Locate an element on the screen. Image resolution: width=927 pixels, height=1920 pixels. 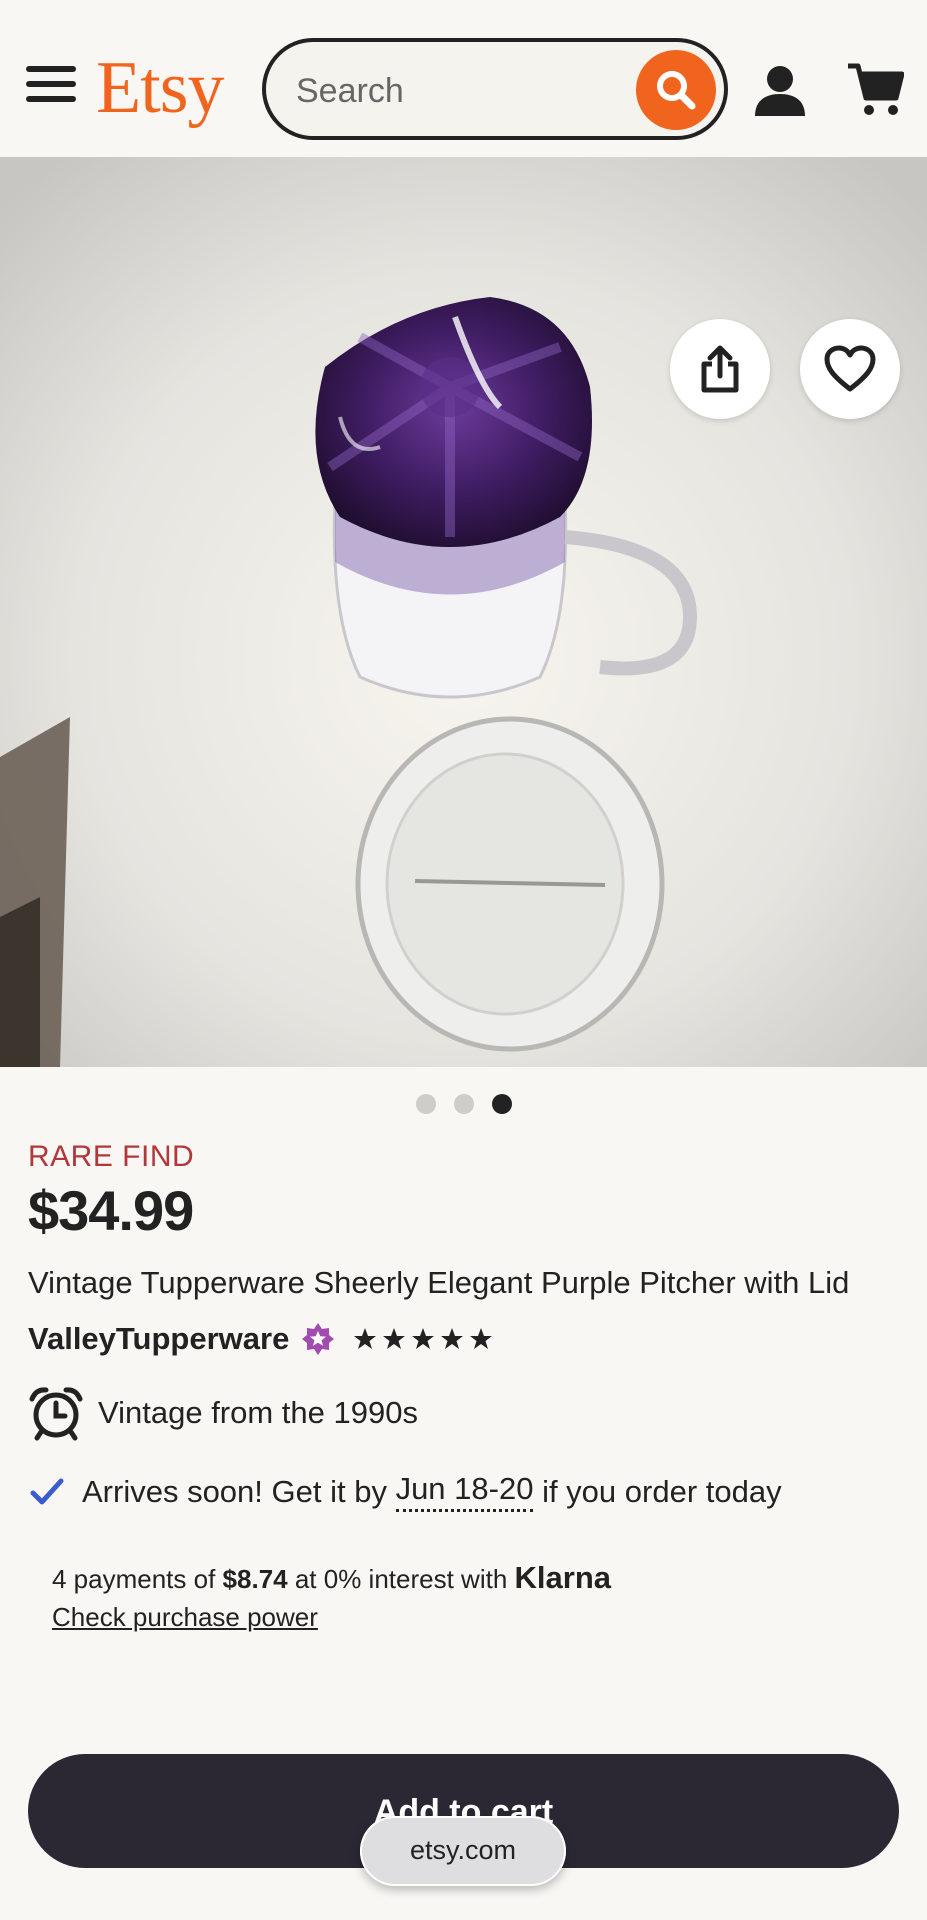
checkmark-icon is located at coordinates (47, 1491).